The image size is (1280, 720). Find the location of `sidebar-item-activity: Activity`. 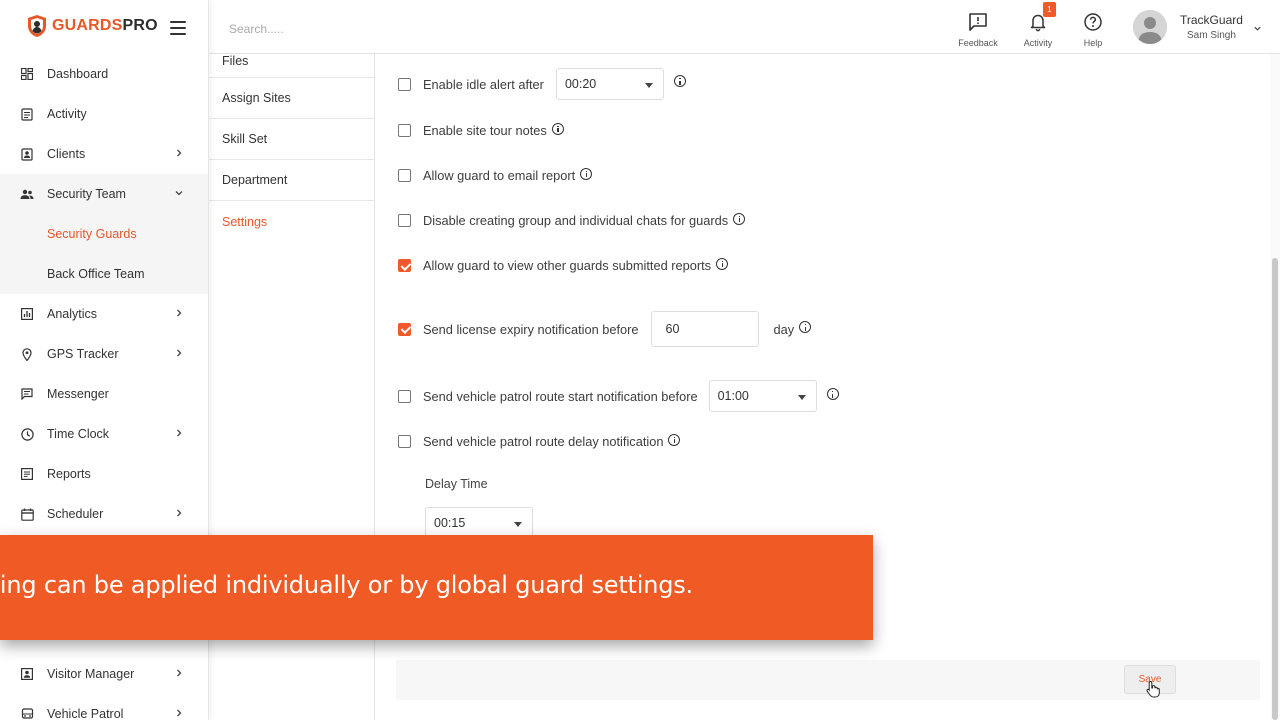

sidebar-item-activity: Activity is located at coordinates (104, 114).